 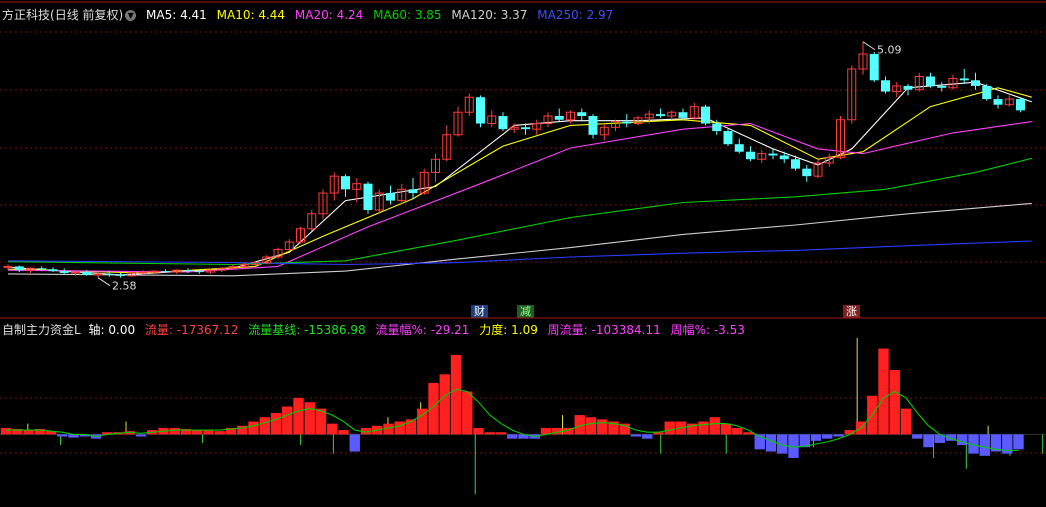 I want to click on high-pointer, so click(x=869, y=46).